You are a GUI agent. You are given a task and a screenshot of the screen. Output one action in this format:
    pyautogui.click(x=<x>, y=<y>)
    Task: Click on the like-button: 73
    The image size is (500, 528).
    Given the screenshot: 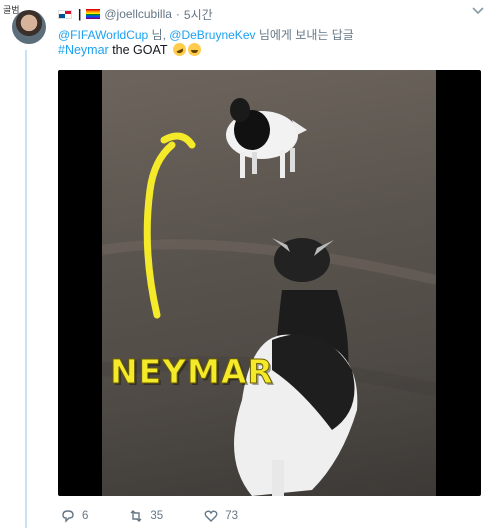 What is the action you would take?
    pyautogui.click(x=220, y=516)
    